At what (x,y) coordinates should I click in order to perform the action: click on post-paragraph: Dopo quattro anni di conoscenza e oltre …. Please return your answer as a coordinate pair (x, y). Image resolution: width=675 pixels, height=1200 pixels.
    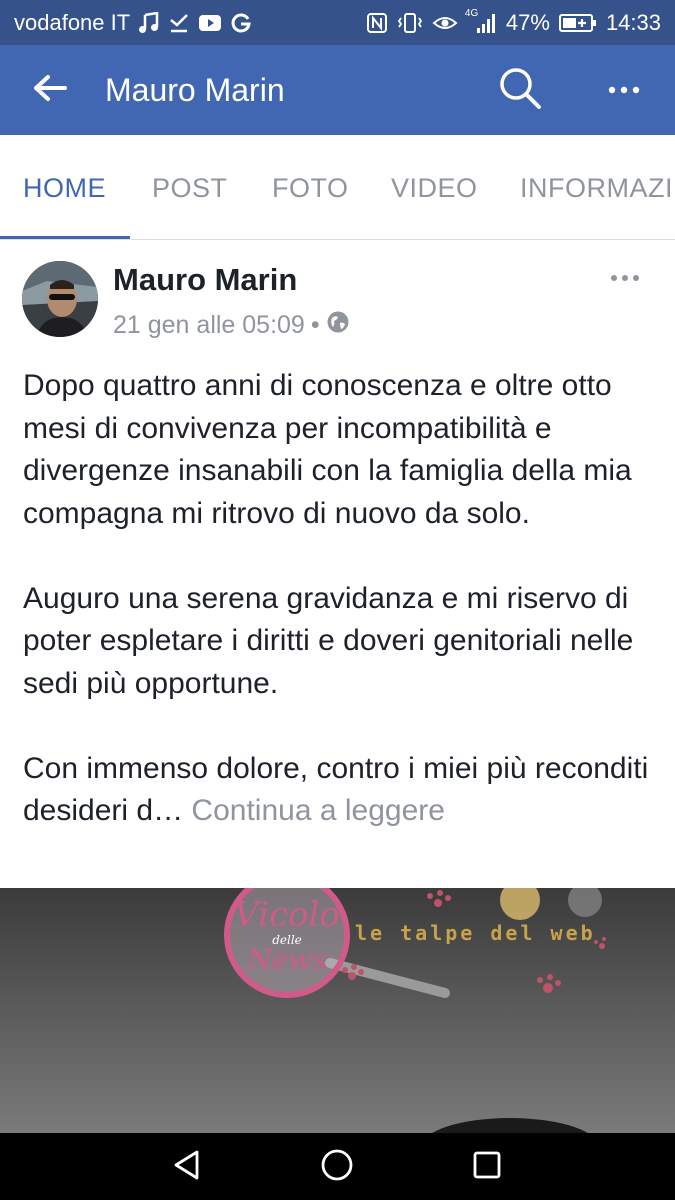
    Looking at the image, I should click on (327, 449).